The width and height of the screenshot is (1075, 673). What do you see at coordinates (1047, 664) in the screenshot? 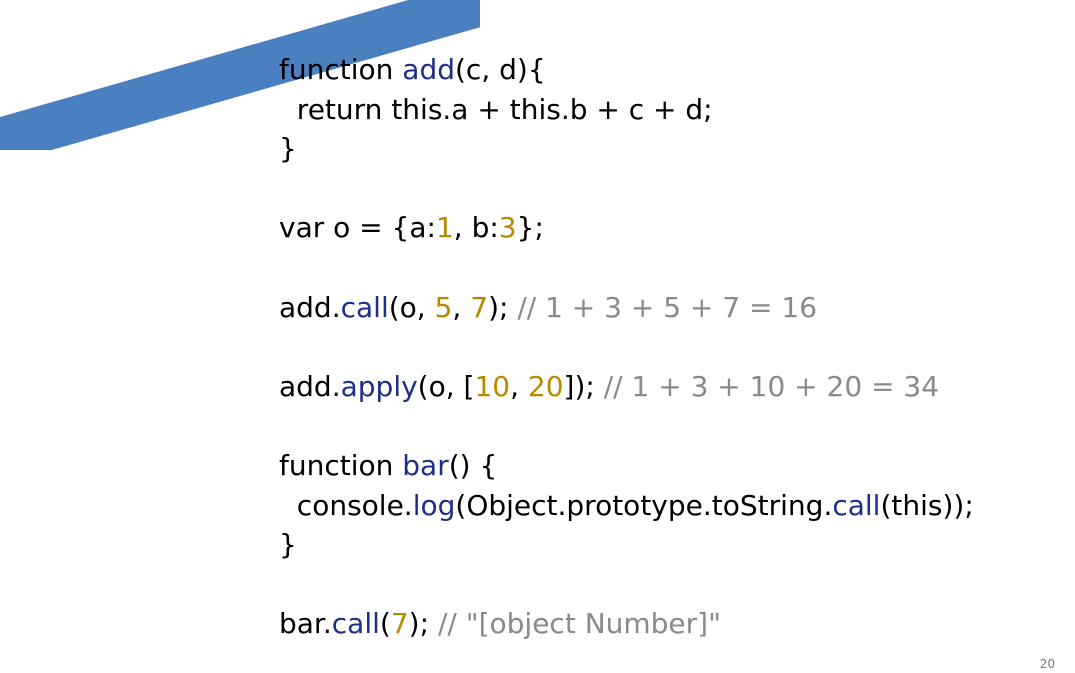
I see `page-number: 20` at bounding box center [1047, 664].